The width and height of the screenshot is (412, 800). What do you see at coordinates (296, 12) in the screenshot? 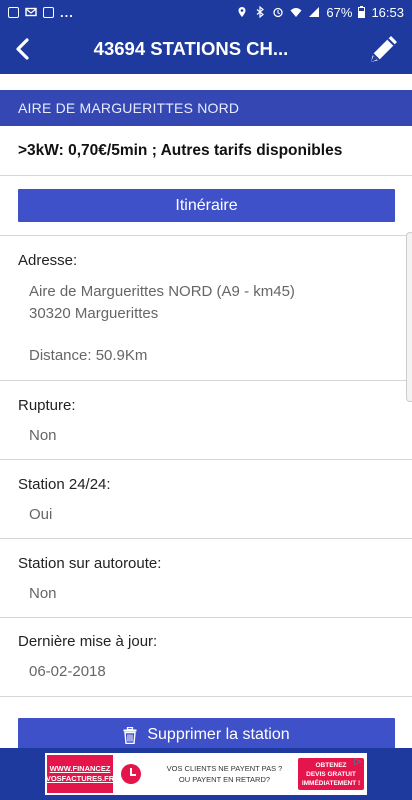
I see `wifi-icon` at bounding box center [296, 12].